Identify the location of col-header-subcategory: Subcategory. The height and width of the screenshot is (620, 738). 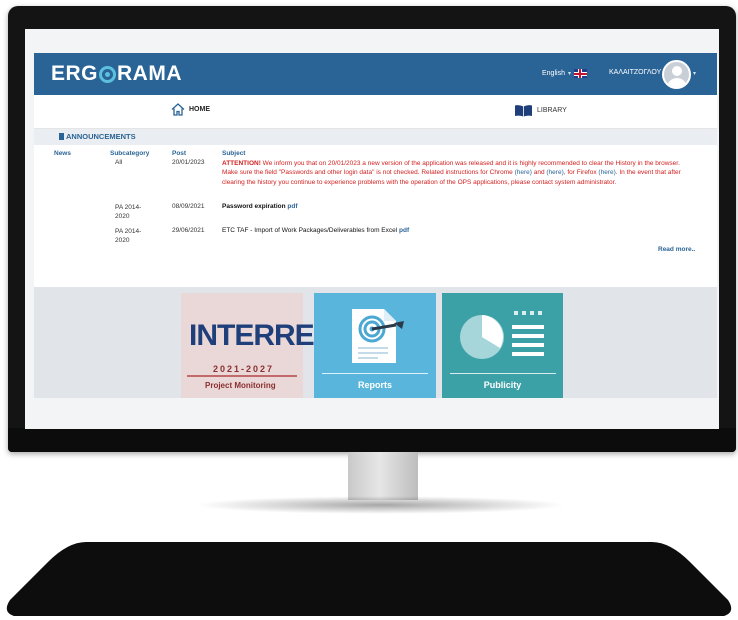
(130, 153).